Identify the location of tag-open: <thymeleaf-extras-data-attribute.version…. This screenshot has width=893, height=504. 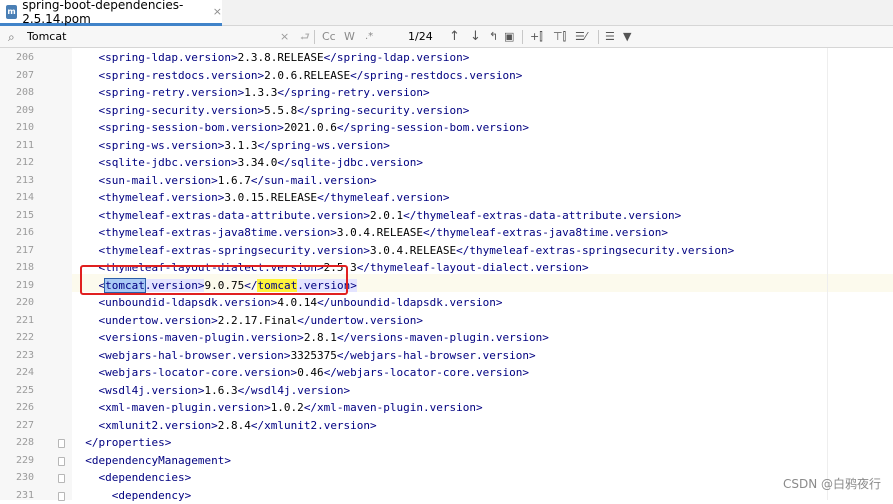
(235, 215).